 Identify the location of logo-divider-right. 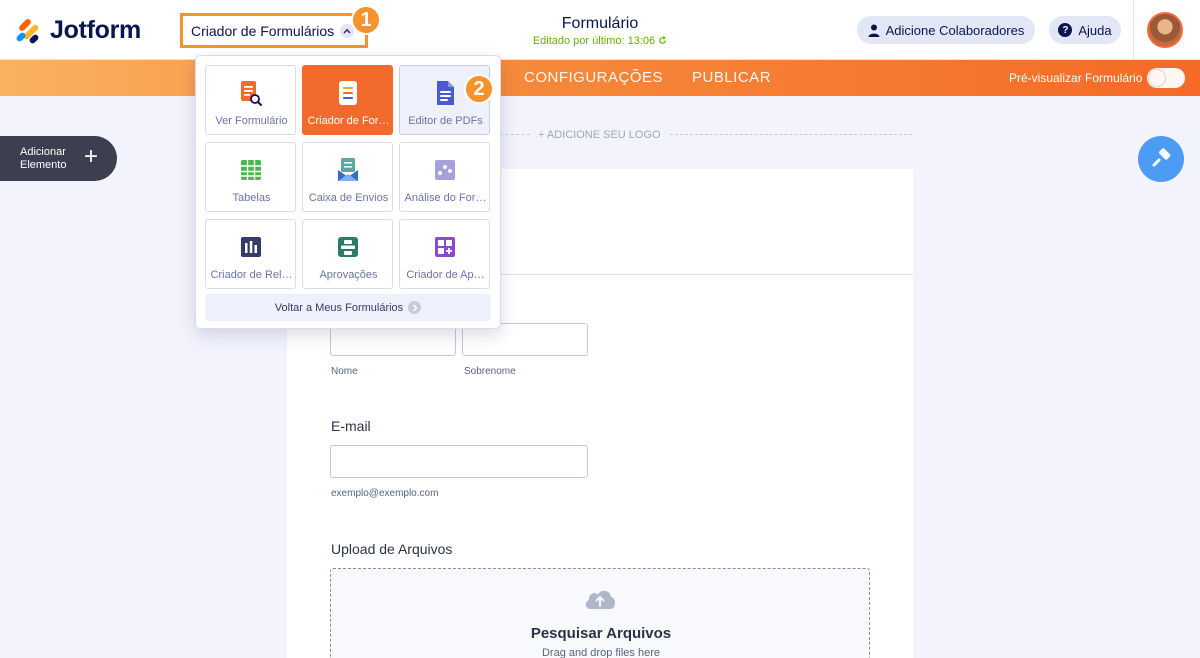
(791, 134).